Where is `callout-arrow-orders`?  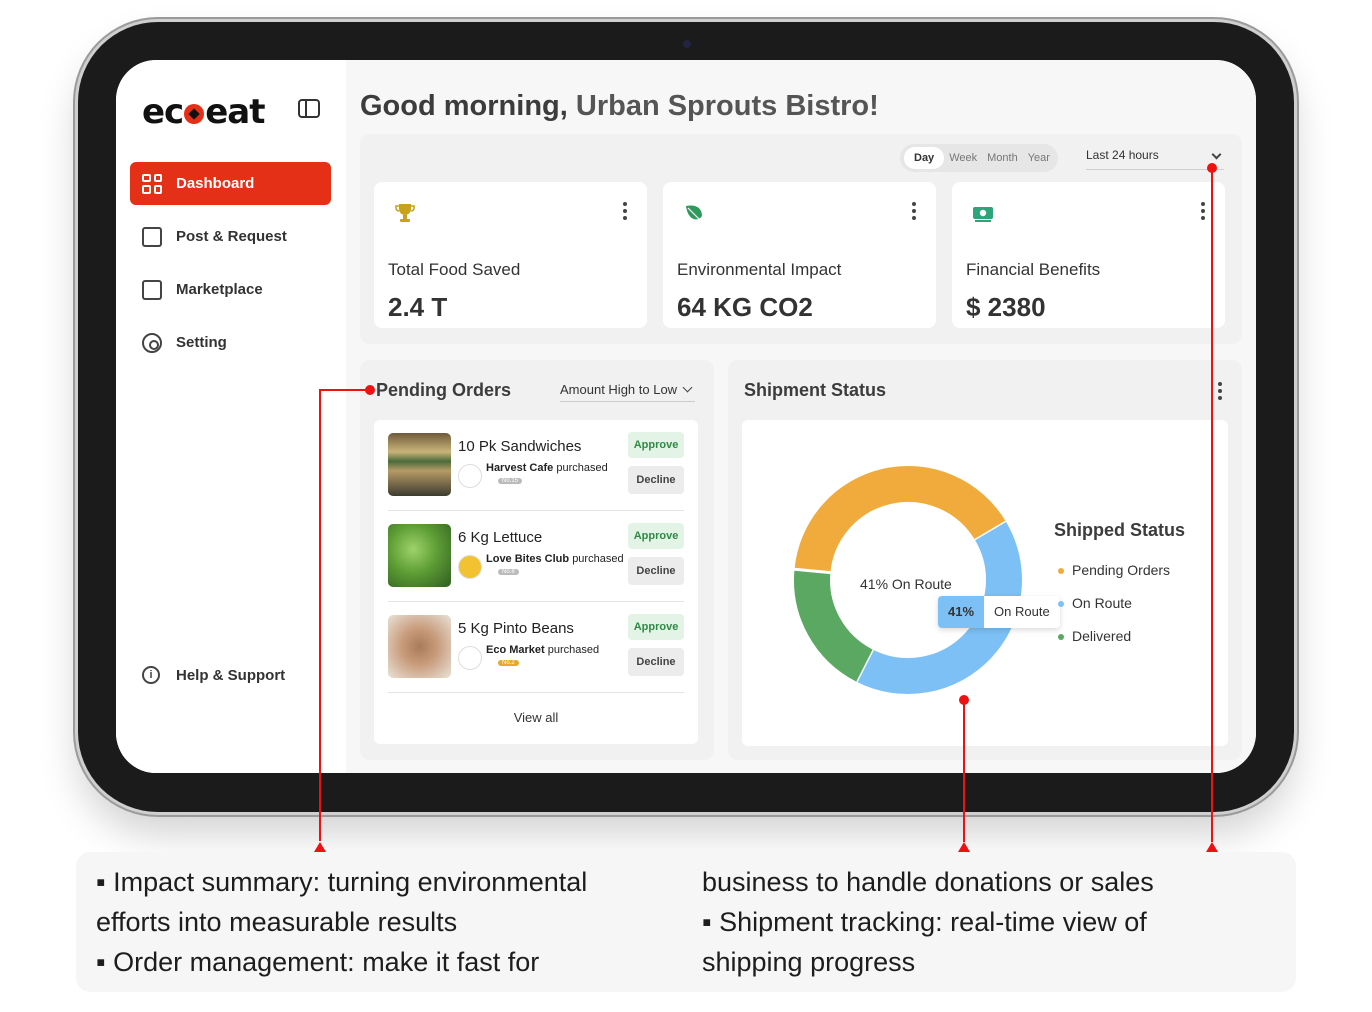 callout-arrow-orders is located at coordinates (320, 847).